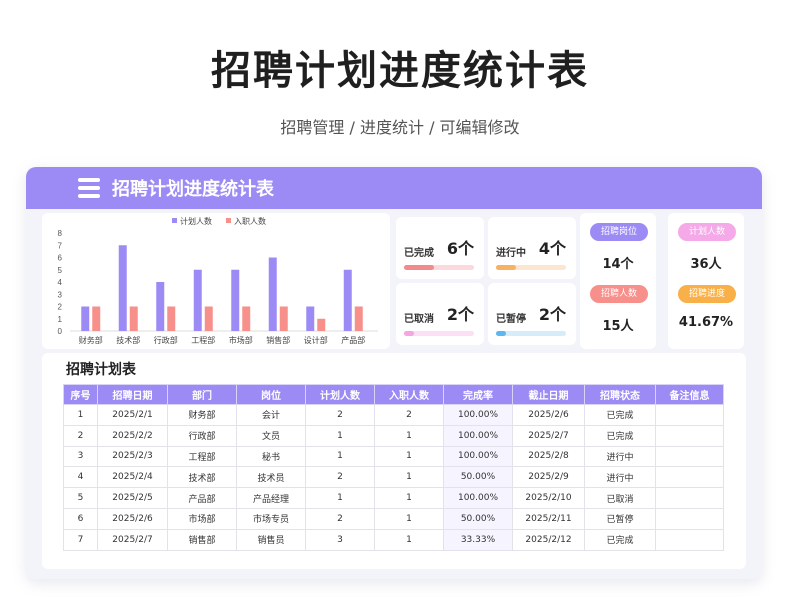 The height and width of the screenshot is (613, 800). I want to click on table-row: 5 2025/2/5 产品部 产品经理 1 1 100.00% 2025/2/10 已取消, so click(393, 498).